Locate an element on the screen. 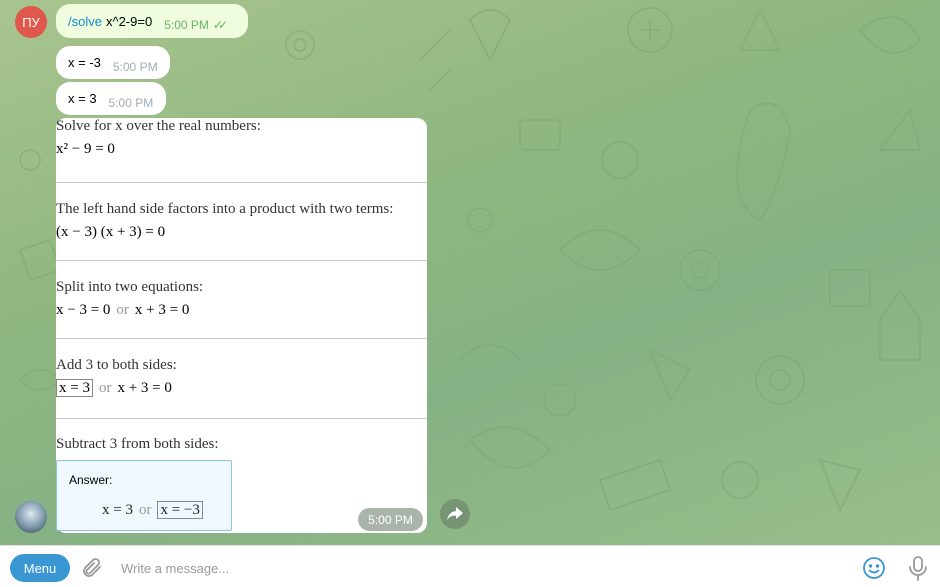  message-composer: Menu is located at coordinates (470, 566).